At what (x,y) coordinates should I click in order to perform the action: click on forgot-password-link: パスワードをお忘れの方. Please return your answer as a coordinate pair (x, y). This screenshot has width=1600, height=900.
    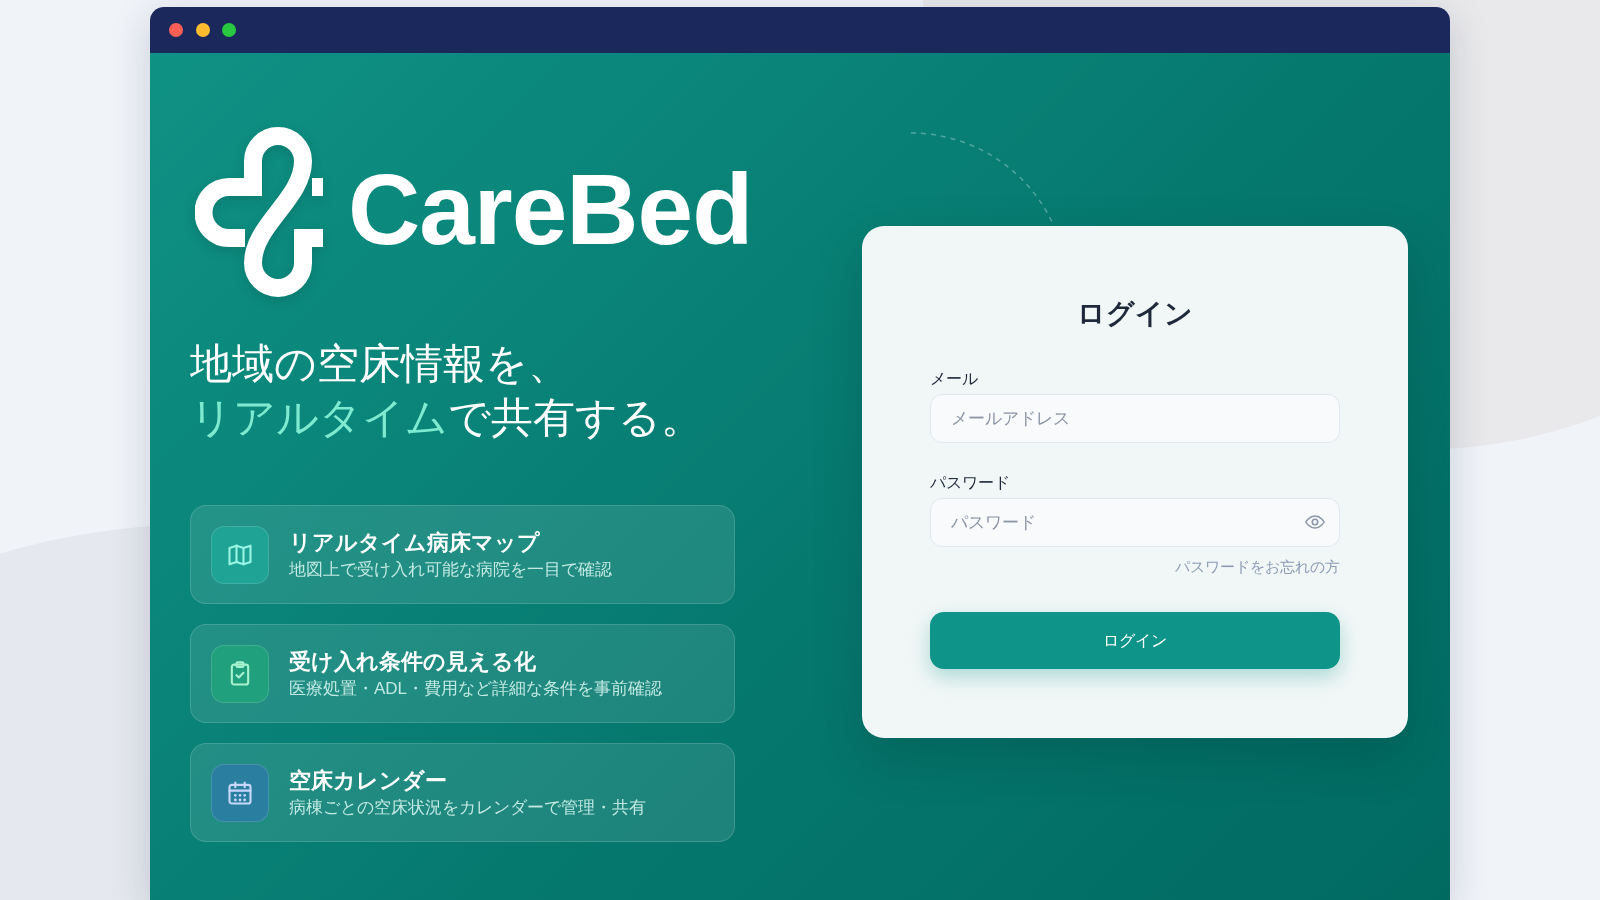
    Looking at the image, I should click on (1257, 567).